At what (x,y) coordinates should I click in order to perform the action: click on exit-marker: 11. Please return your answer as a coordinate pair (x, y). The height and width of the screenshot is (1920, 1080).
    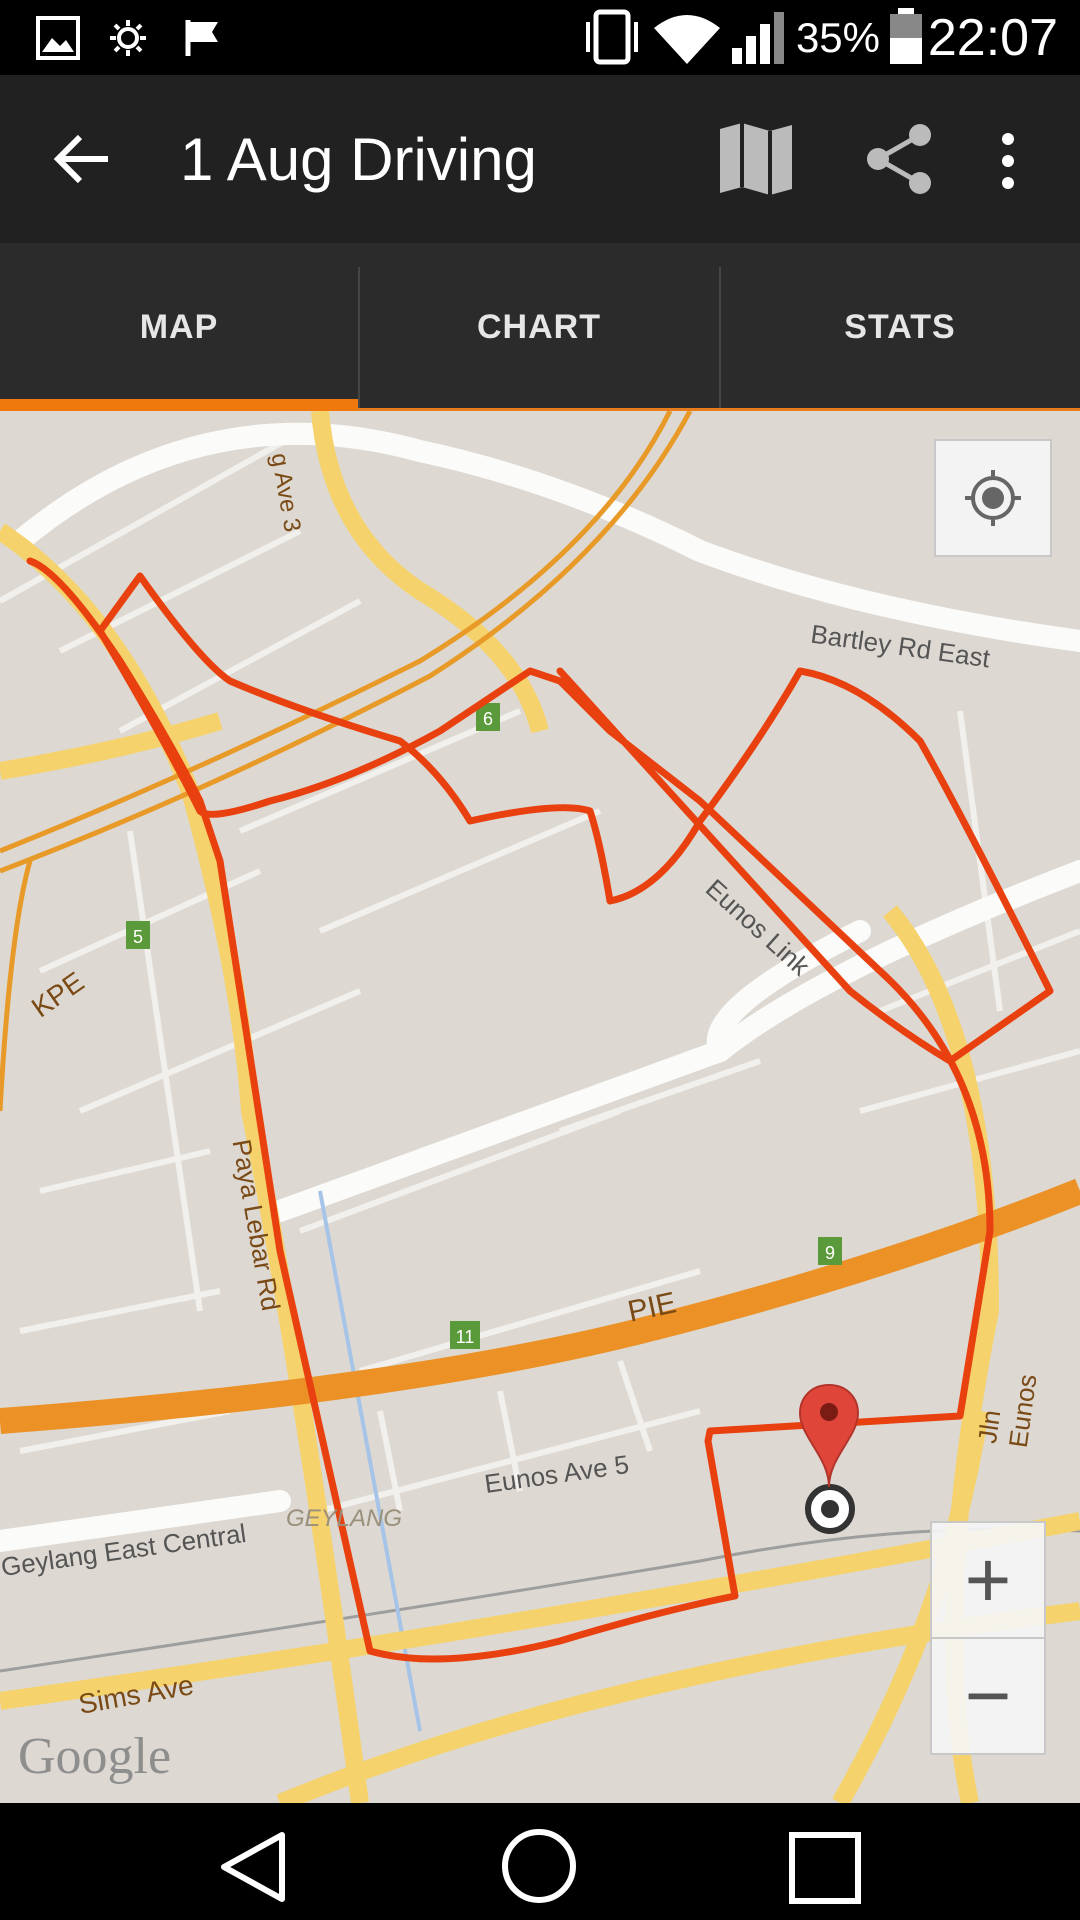
    Looking at the image, I should click on (465, 1335).